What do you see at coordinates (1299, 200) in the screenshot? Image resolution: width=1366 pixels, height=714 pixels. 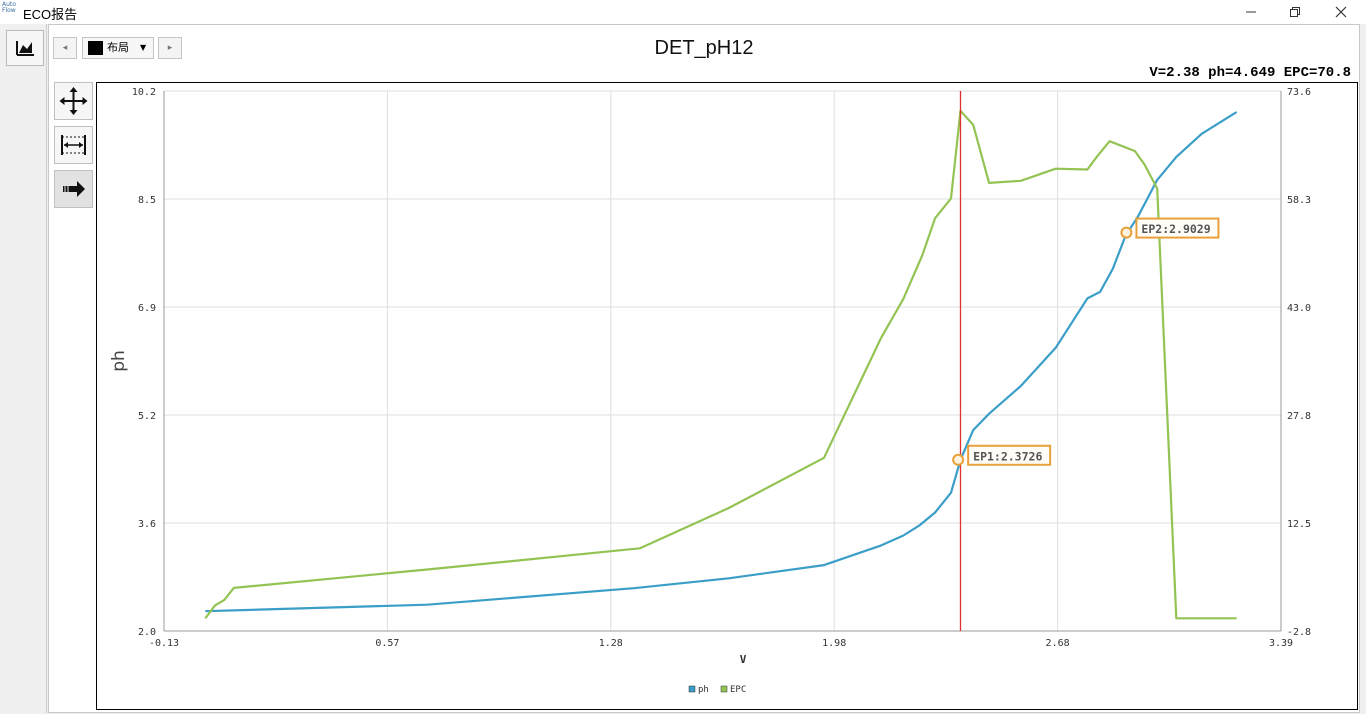 I see `y2-tick-label: 58.3` at bounding box center [1299, 200].